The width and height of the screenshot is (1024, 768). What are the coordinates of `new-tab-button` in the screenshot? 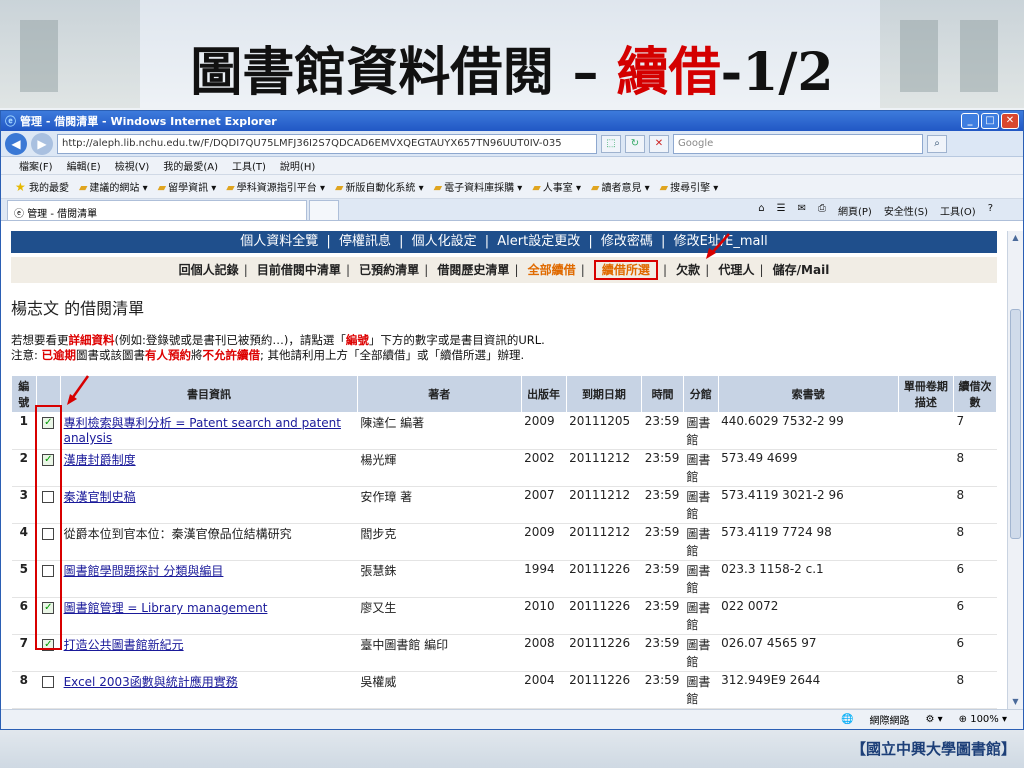 It's located at (324, 210).